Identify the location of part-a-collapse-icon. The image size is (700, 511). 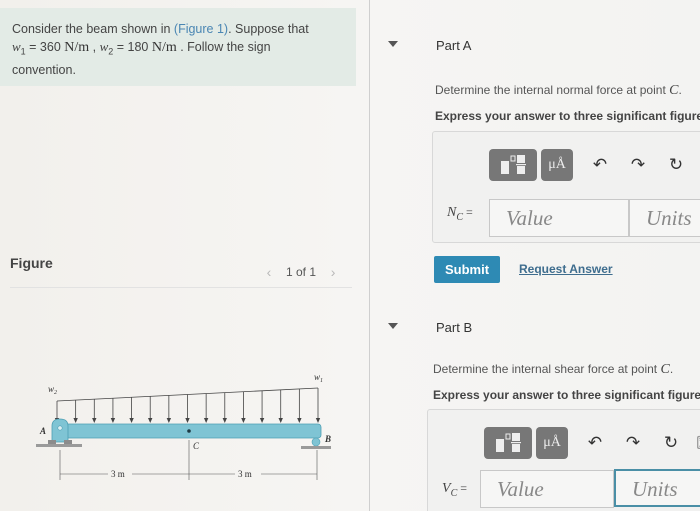
(393, 44).